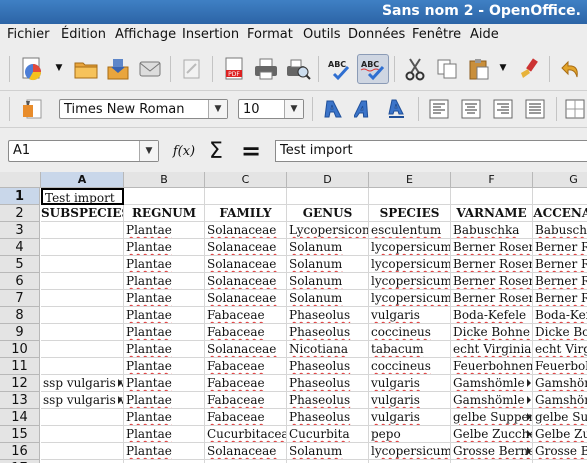 The height and width of the screenshot is (463, 587). What do you see at coordinates (560, 417) in the screenshot?
I see `cell-g14: gelbe Suppen` at bounding box center [560, 417].